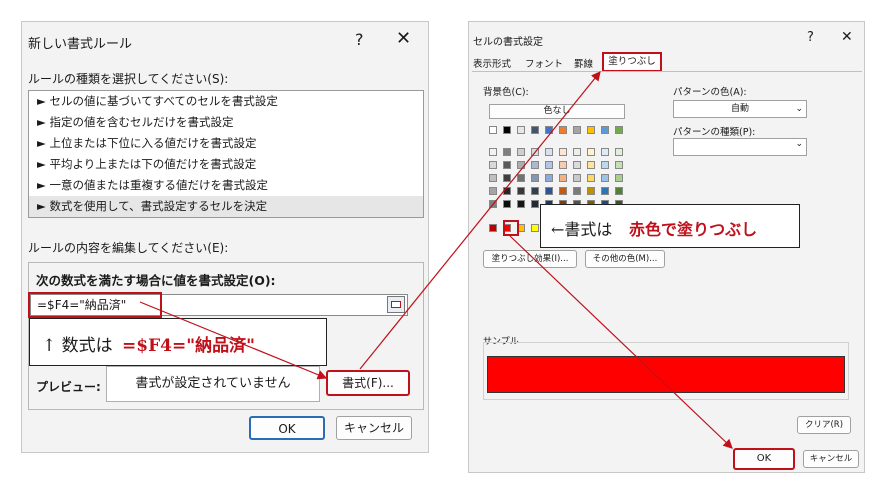 The image size is (886, 481). Describe the element at coordinates (621, 342) in the screenshot. I see `arrow-color-to-ok` at that location.